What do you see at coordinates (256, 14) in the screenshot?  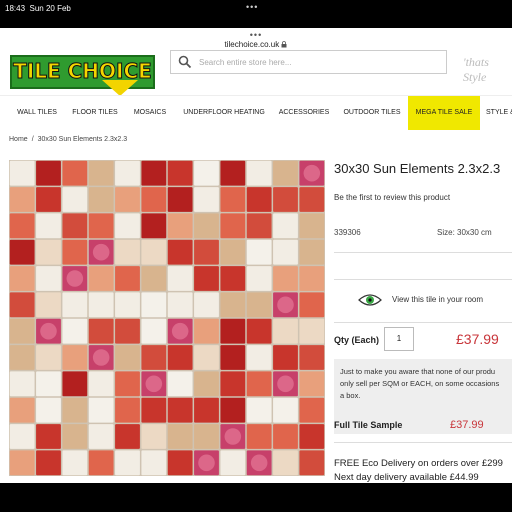 I see `status-bar: 18:43 Sun 20 Feb •••` at bounding box center [256, 14].